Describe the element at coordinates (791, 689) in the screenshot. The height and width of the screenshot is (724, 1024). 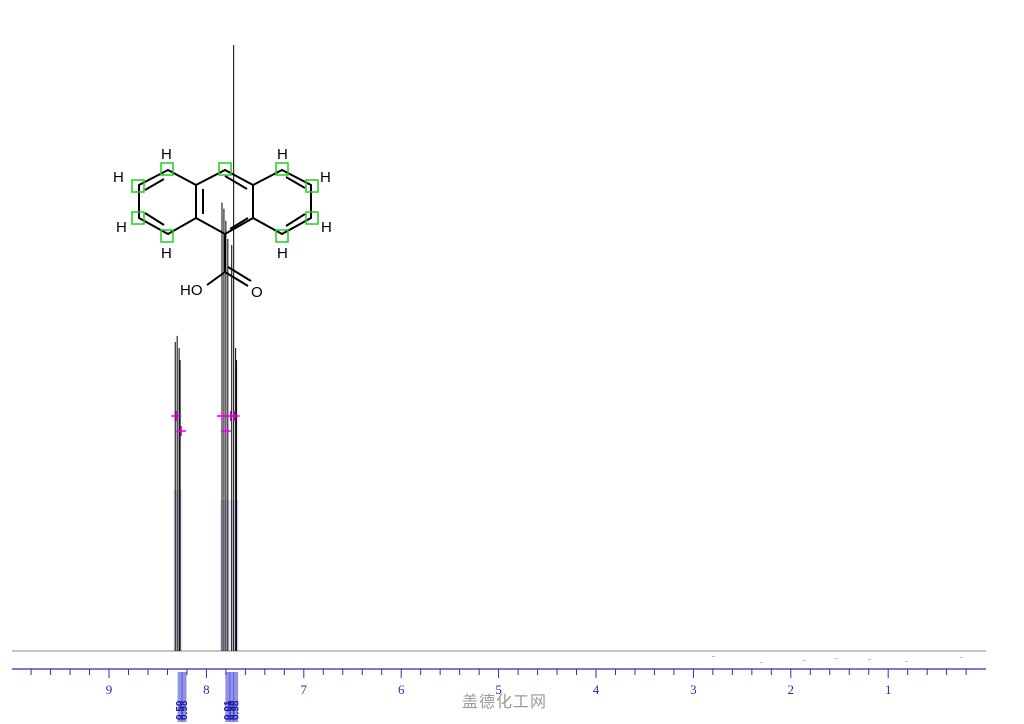
I see `x-axis-tick-label: 2` at that location.